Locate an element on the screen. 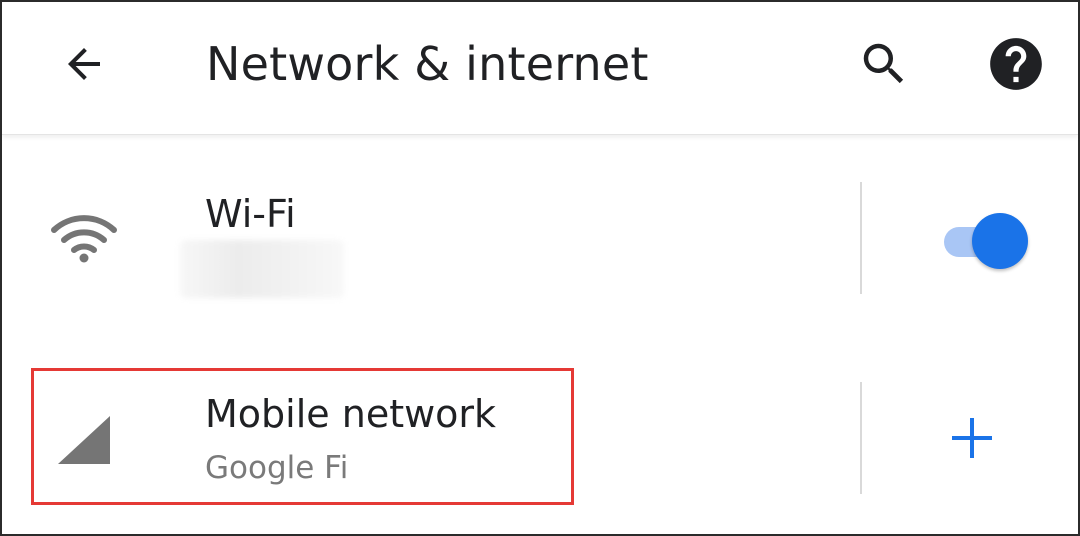  search-icon is located at coordinates (883, 63).